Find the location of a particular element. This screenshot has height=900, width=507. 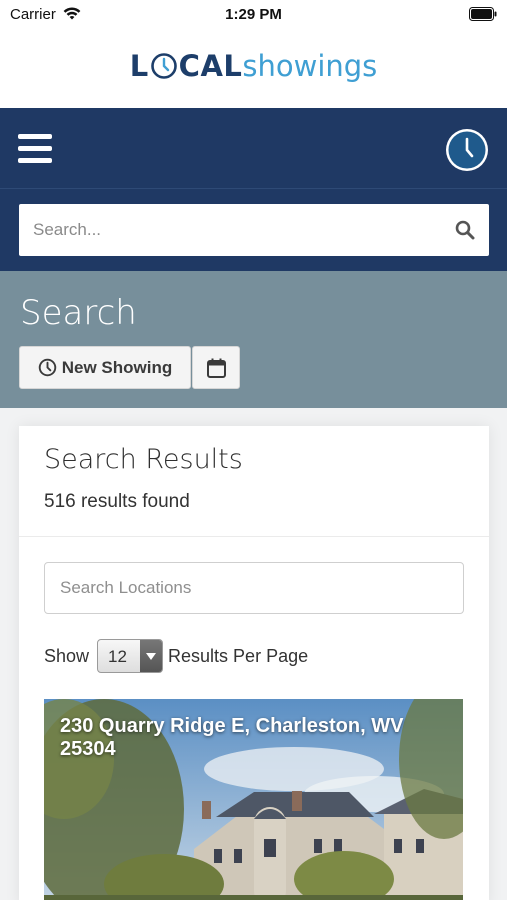

battery-icon is located at coordinates (483, 14).